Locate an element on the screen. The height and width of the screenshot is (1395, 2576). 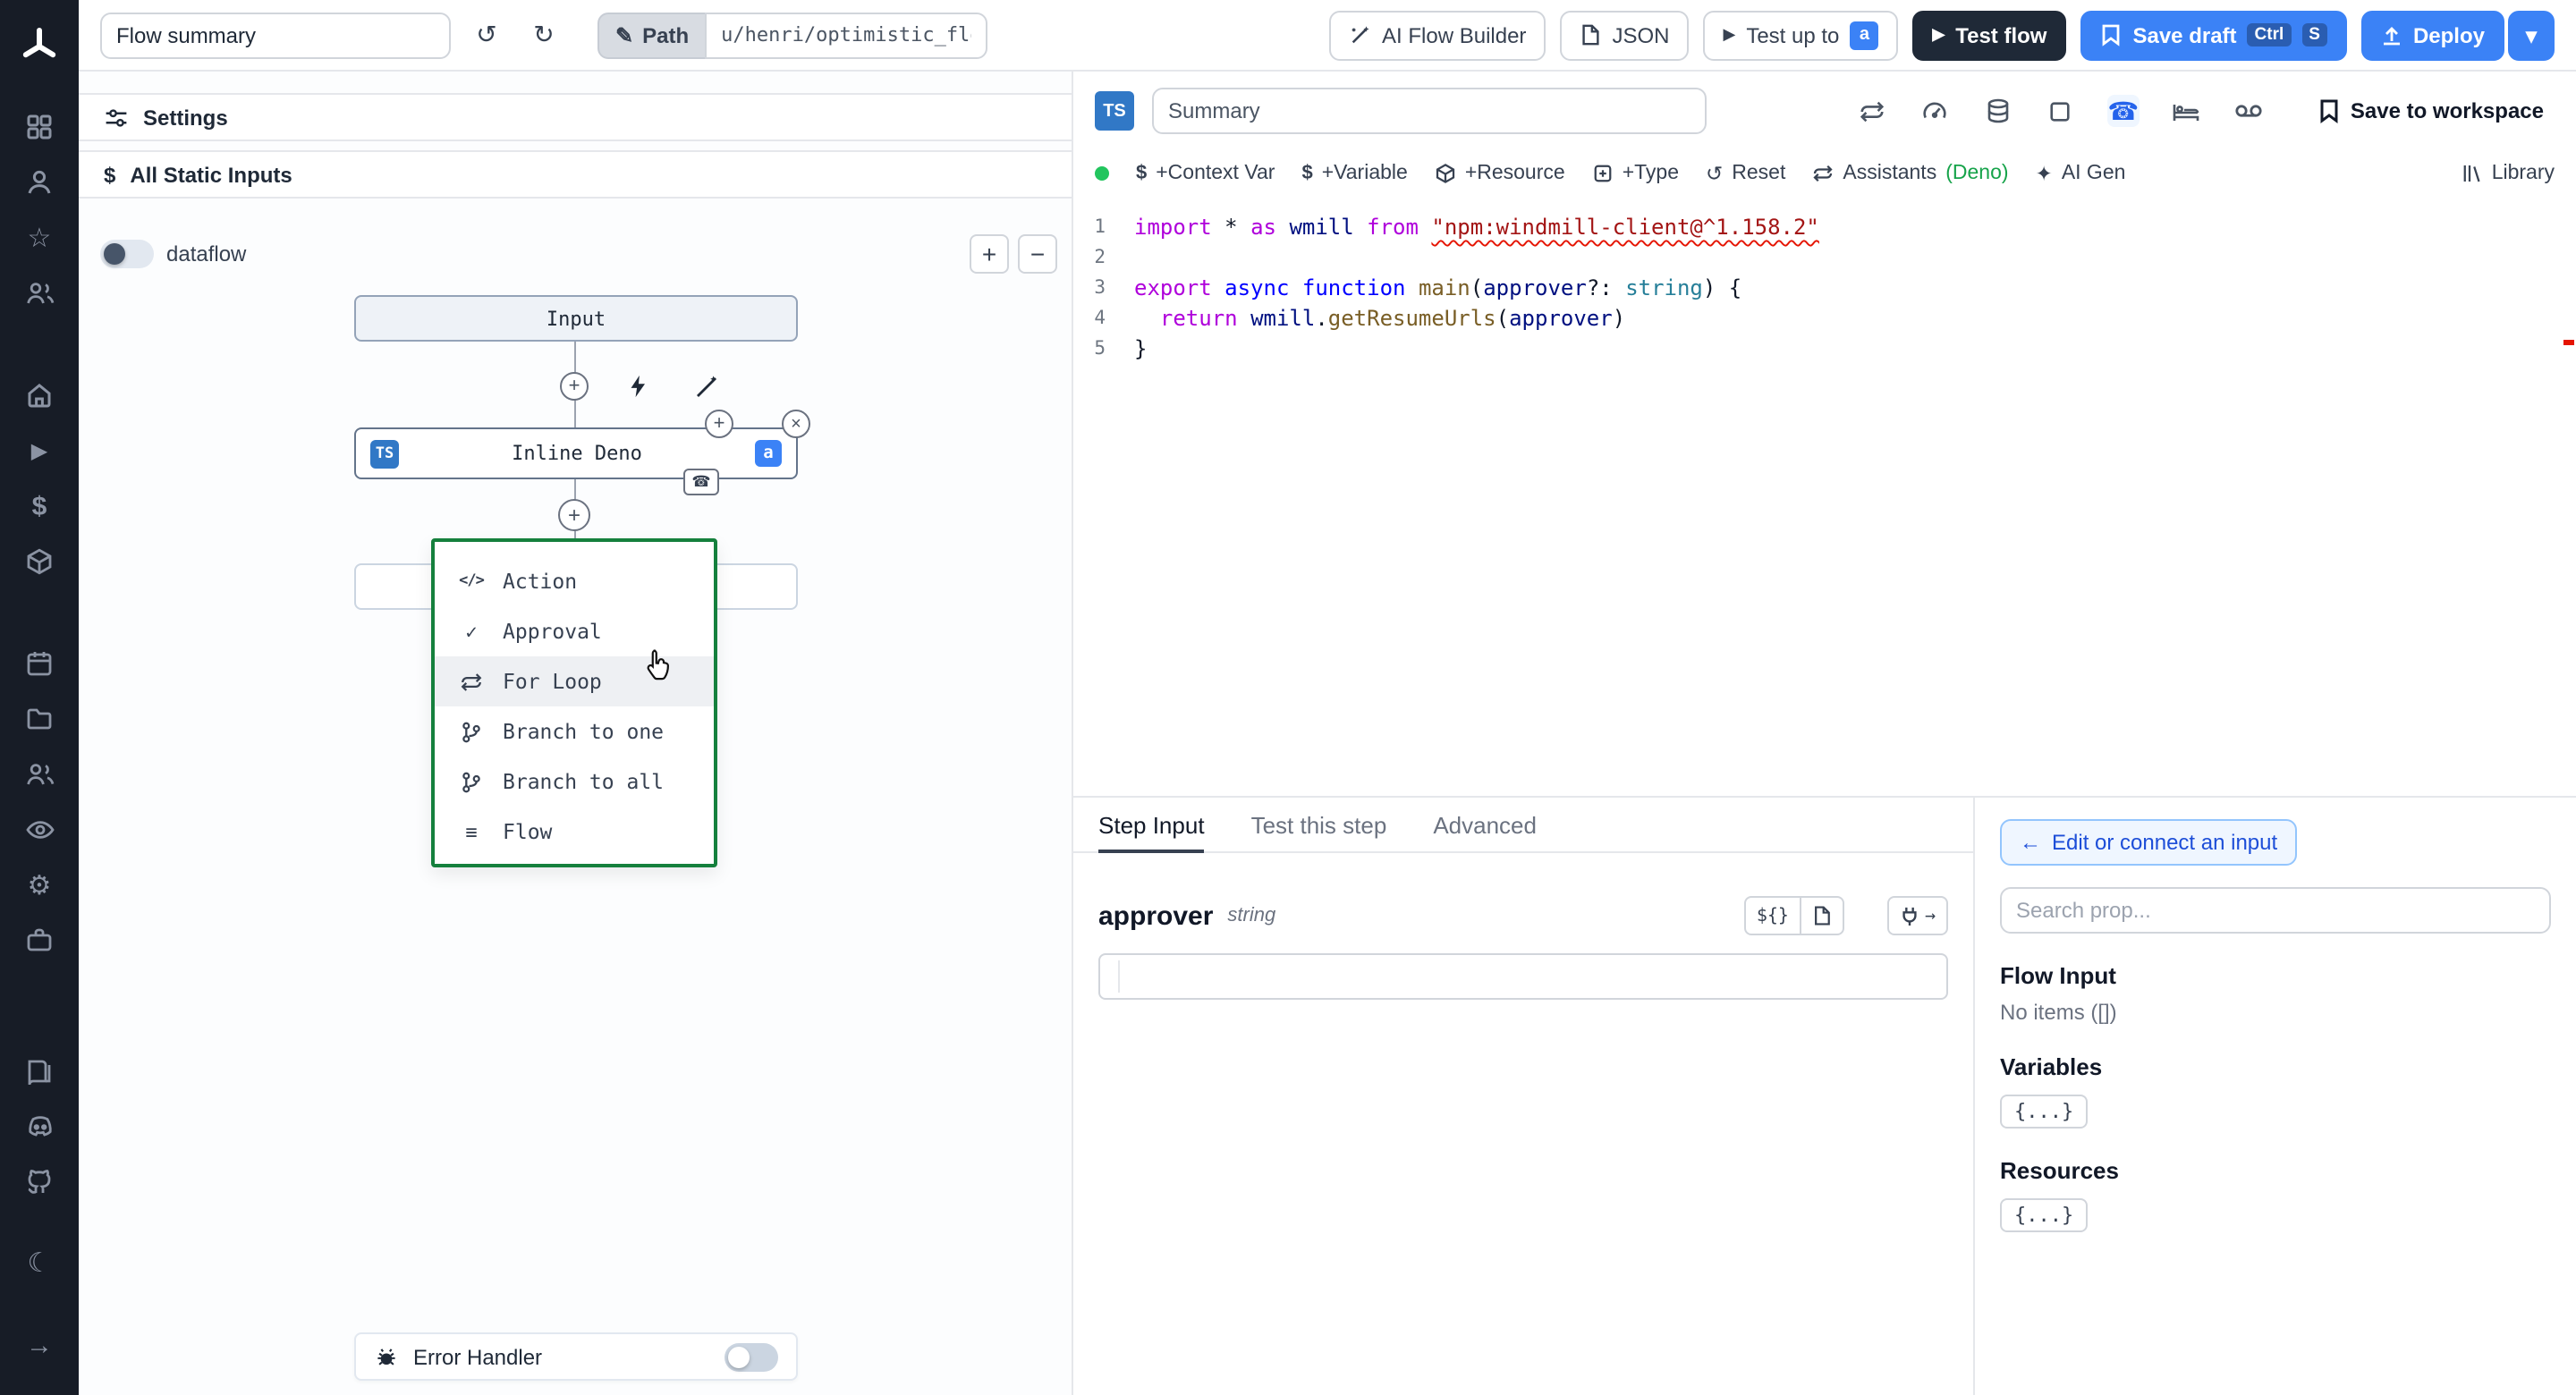
users-icon is located at coordinates (39, 293).